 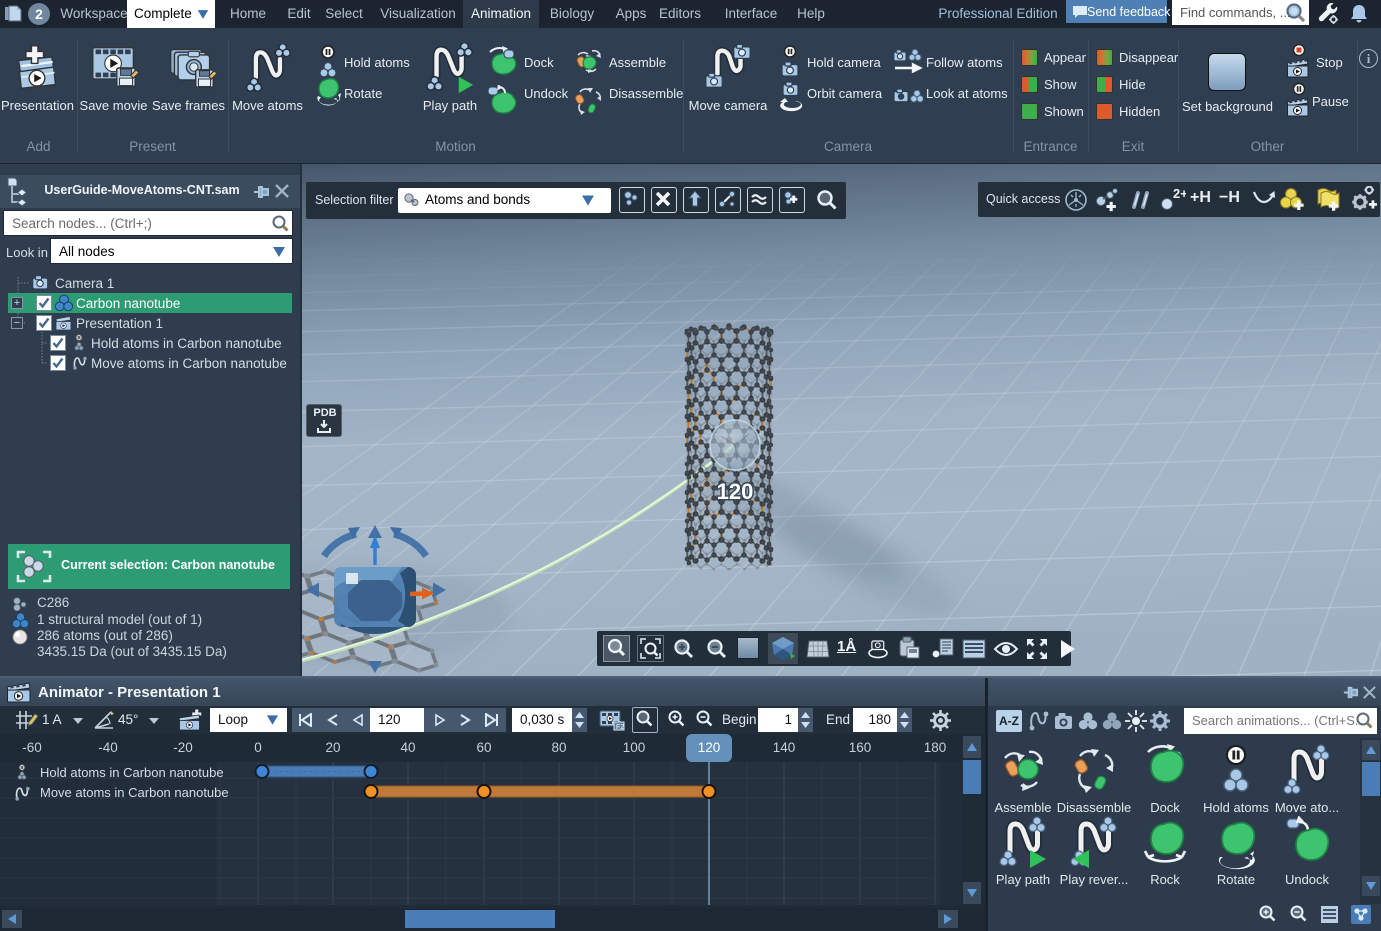 What do you see at coordinates (1179, 193) in the screenshot?
I see `svg-text: 2+` at bounding box center [1179, 193].